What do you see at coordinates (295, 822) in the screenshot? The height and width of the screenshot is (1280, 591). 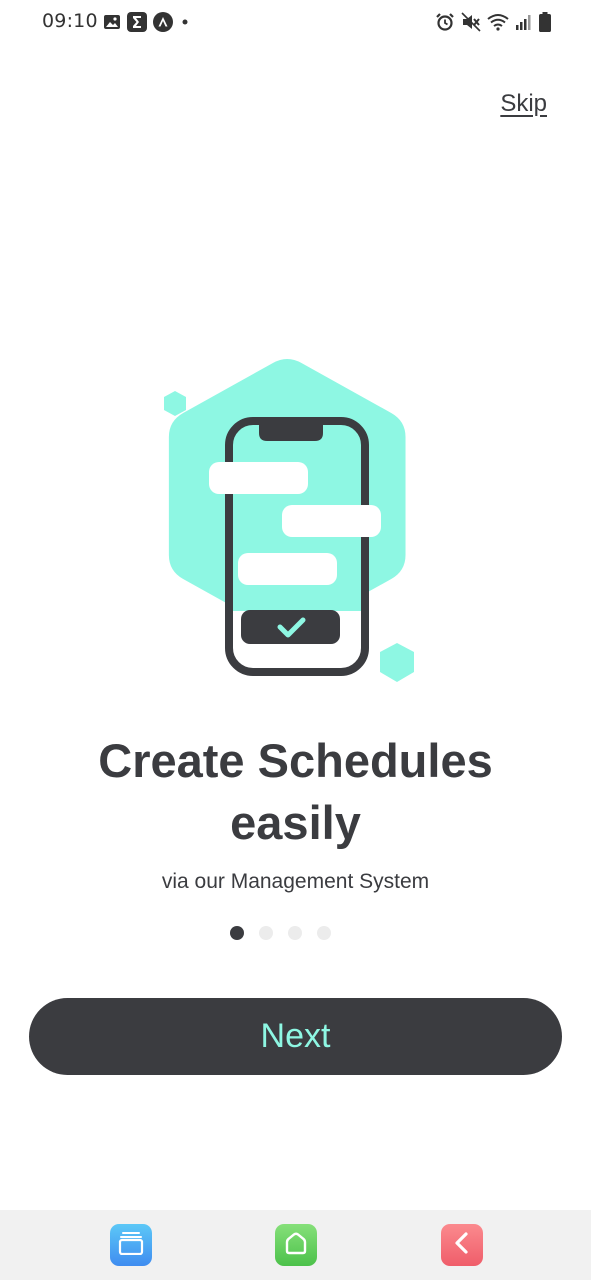 I see `title-line-2: easily` at bounding box center [295, 822].